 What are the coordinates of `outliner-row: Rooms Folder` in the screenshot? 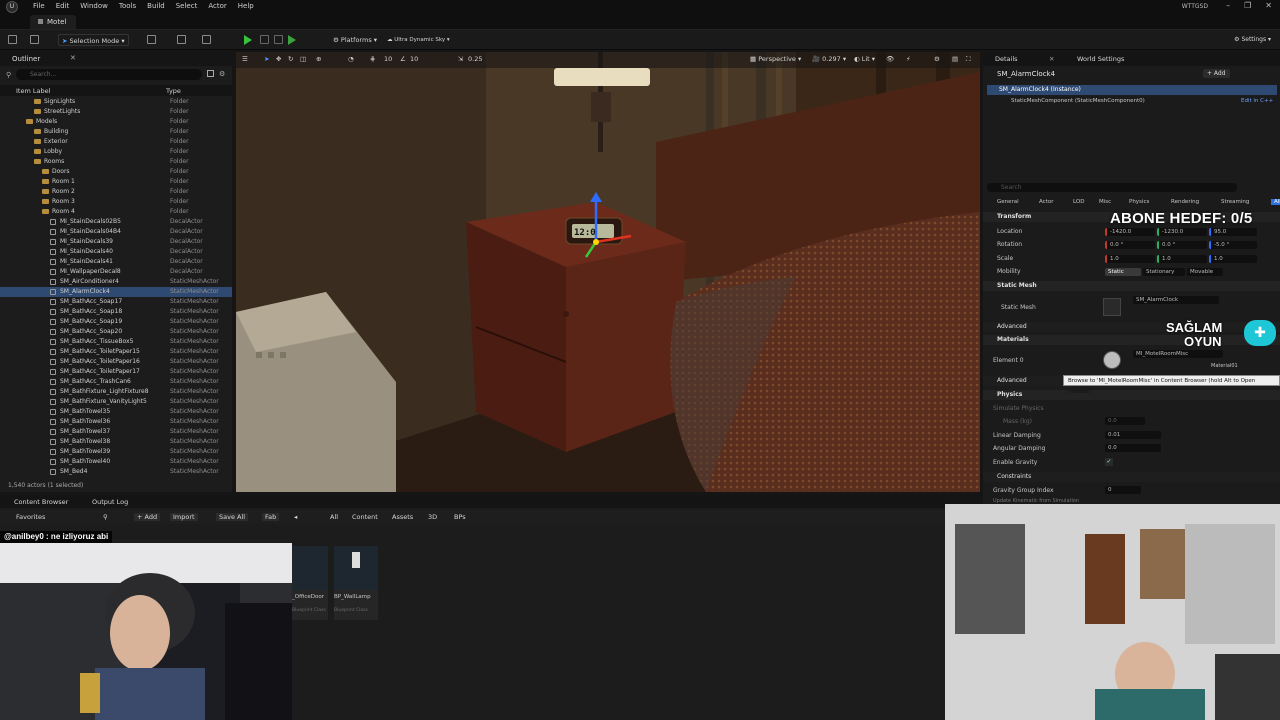 It's located at (116, 162).